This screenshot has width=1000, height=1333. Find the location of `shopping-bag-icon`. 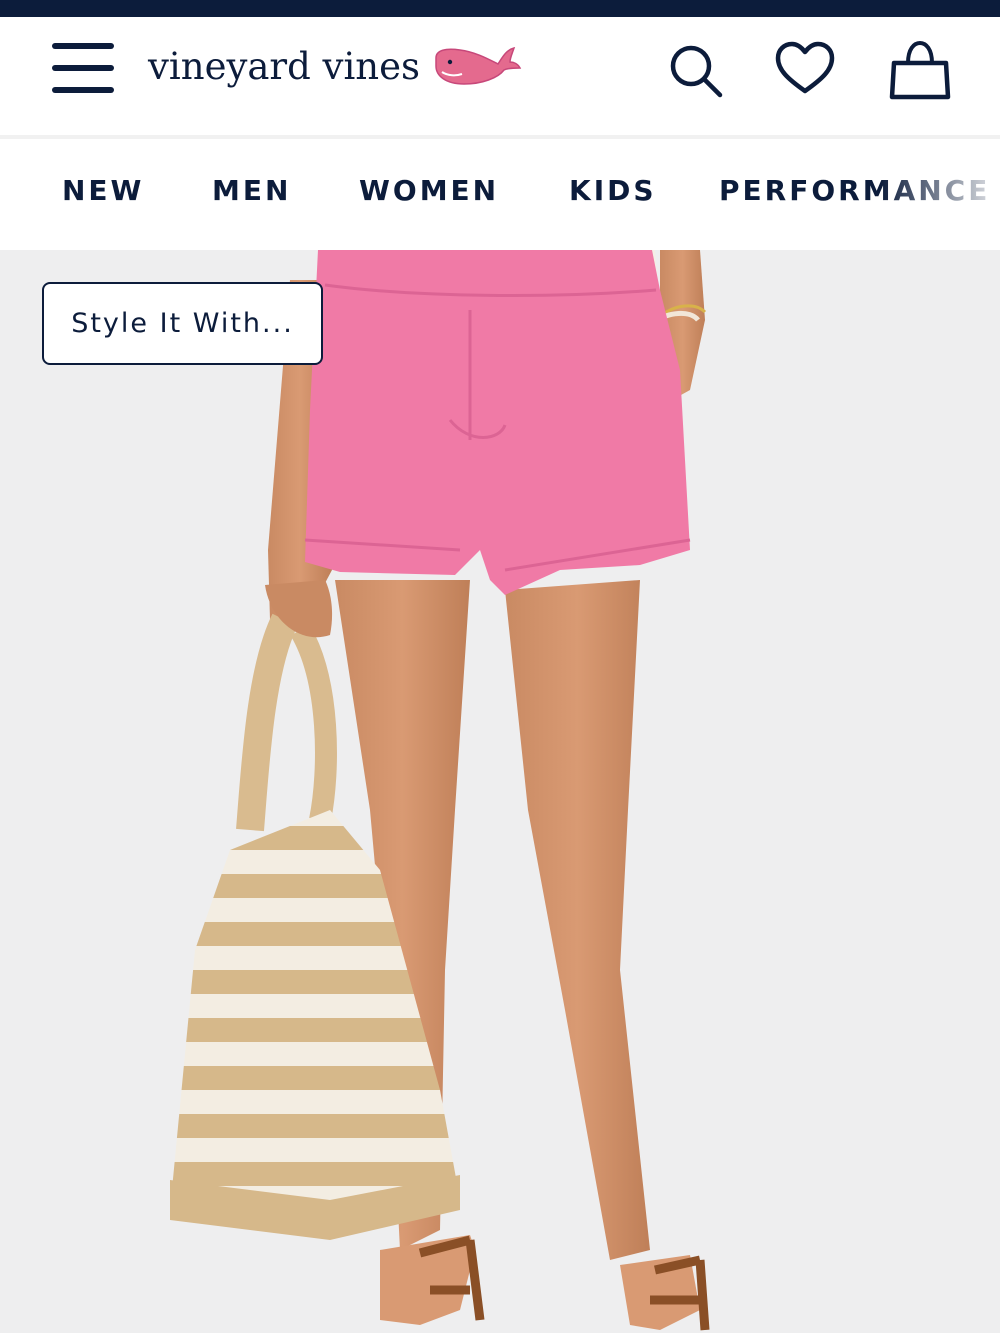

shopping-bag-icon is located at coordinates (920, 71).